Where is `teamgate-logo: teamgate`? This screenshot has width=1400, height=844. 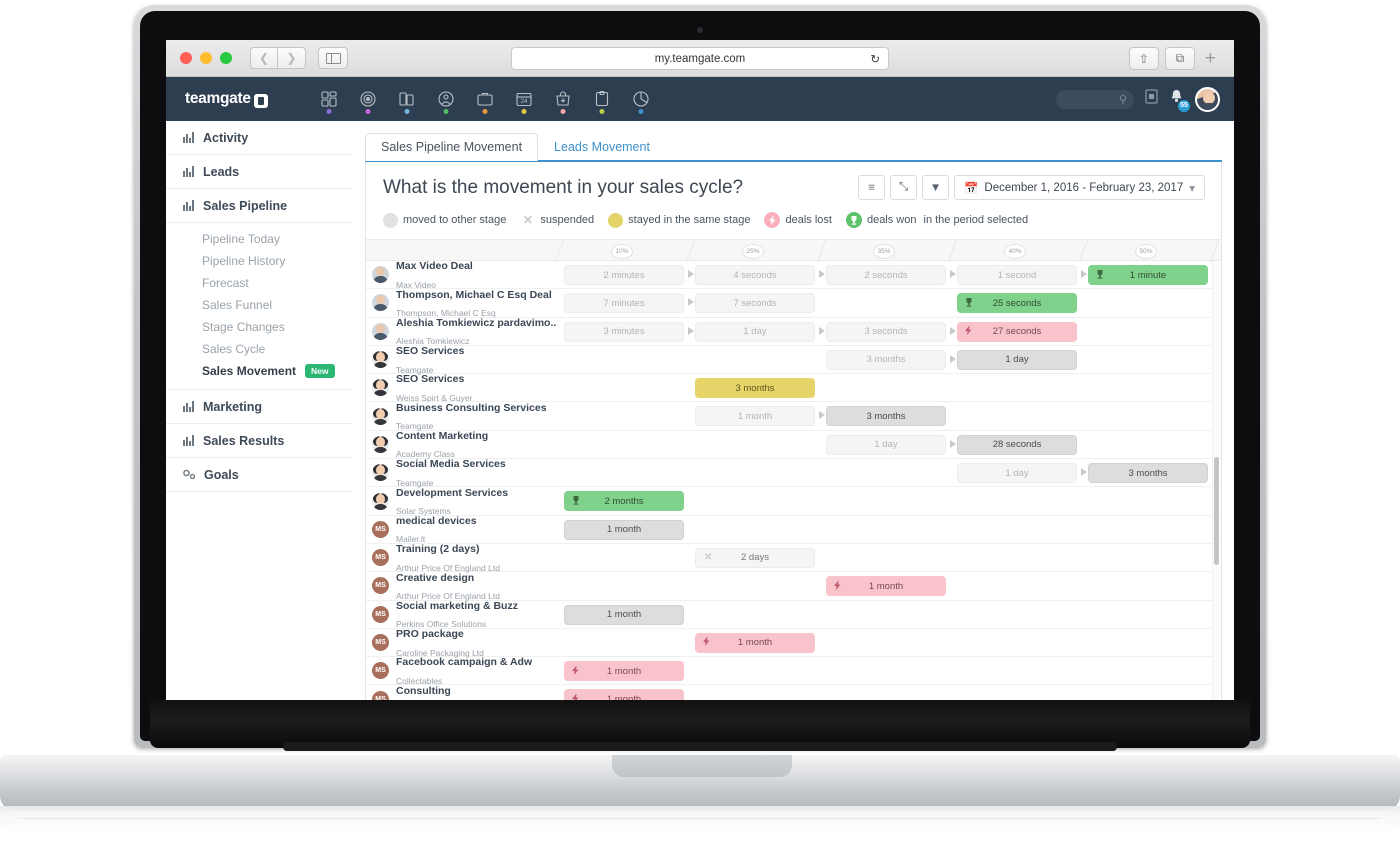
teamgate-logo: teamgate is located at coordinates (226, 99).